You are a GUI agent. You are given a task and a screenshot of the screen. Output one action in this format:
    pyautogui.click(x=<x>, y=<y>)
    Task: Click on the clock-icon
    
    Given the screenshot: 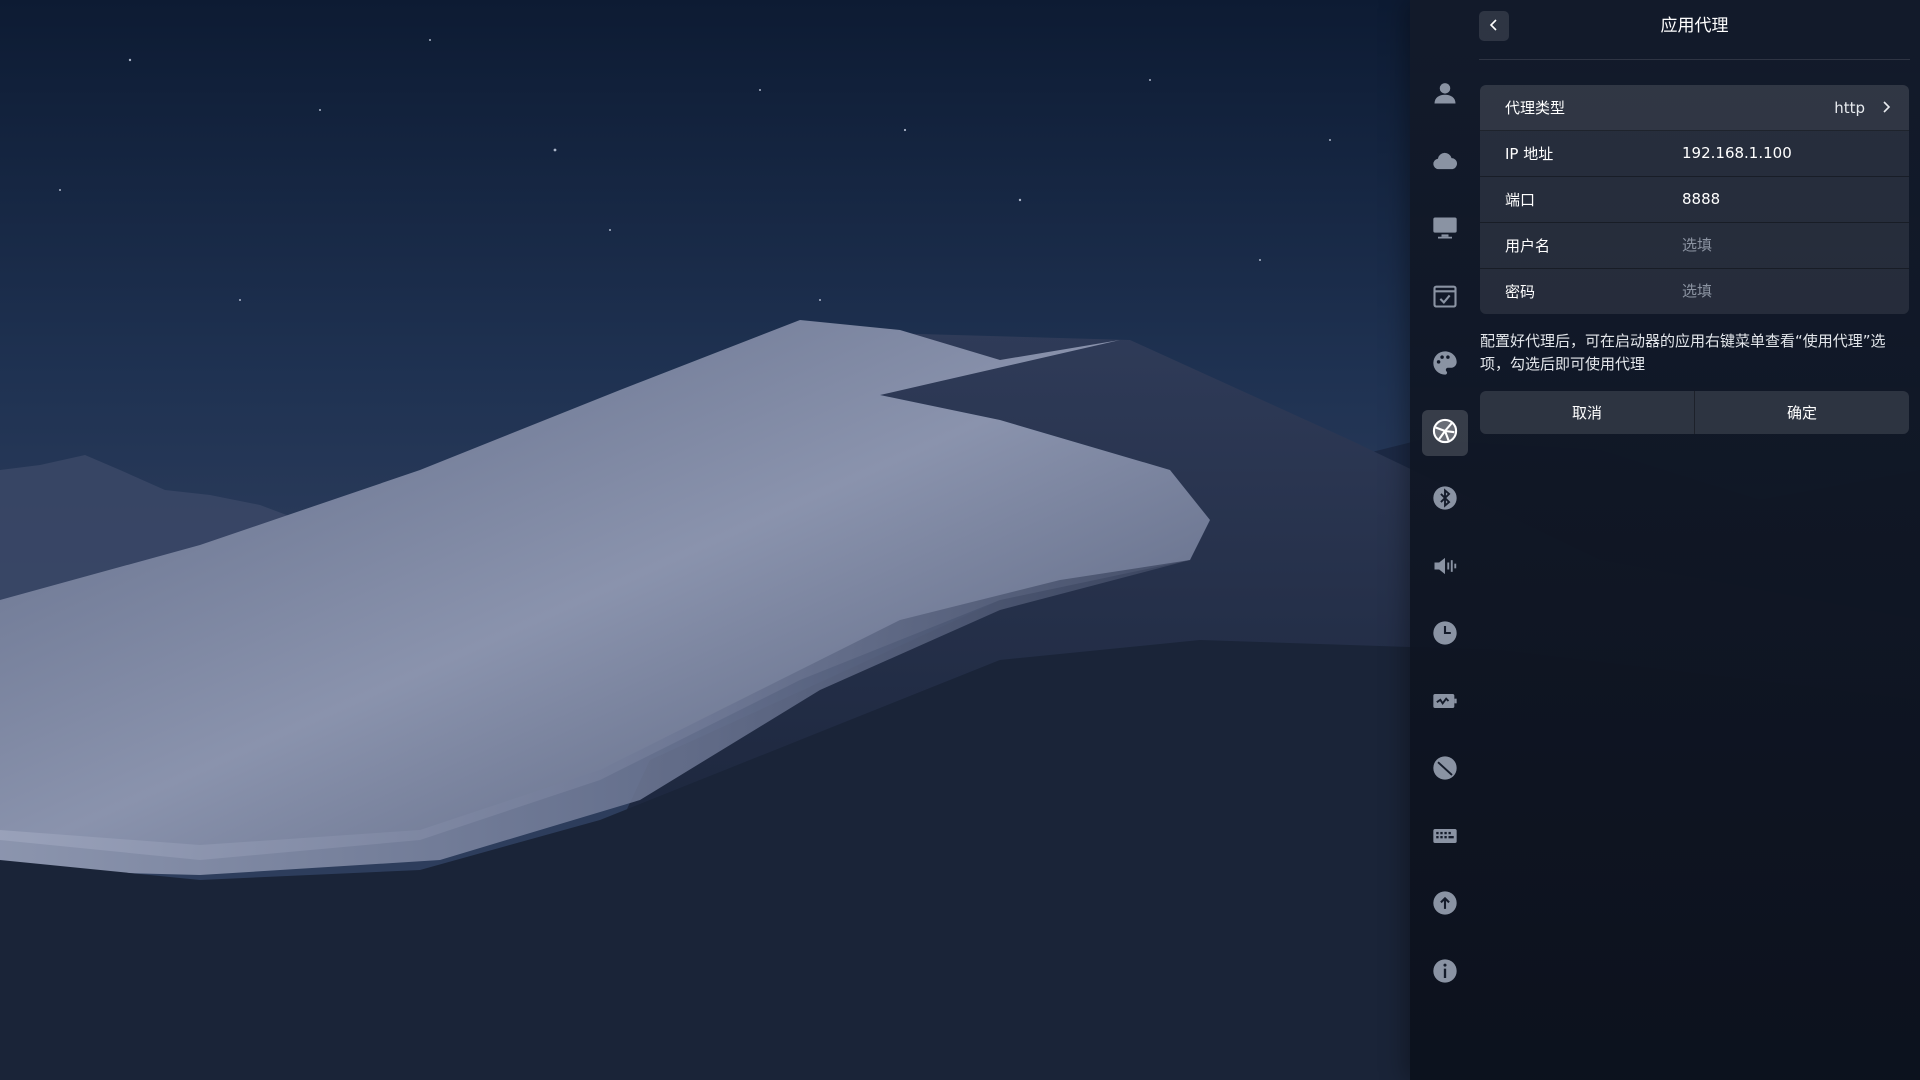 What is the action you would take?
    pyautogui.click(x=1445, y=635)
    